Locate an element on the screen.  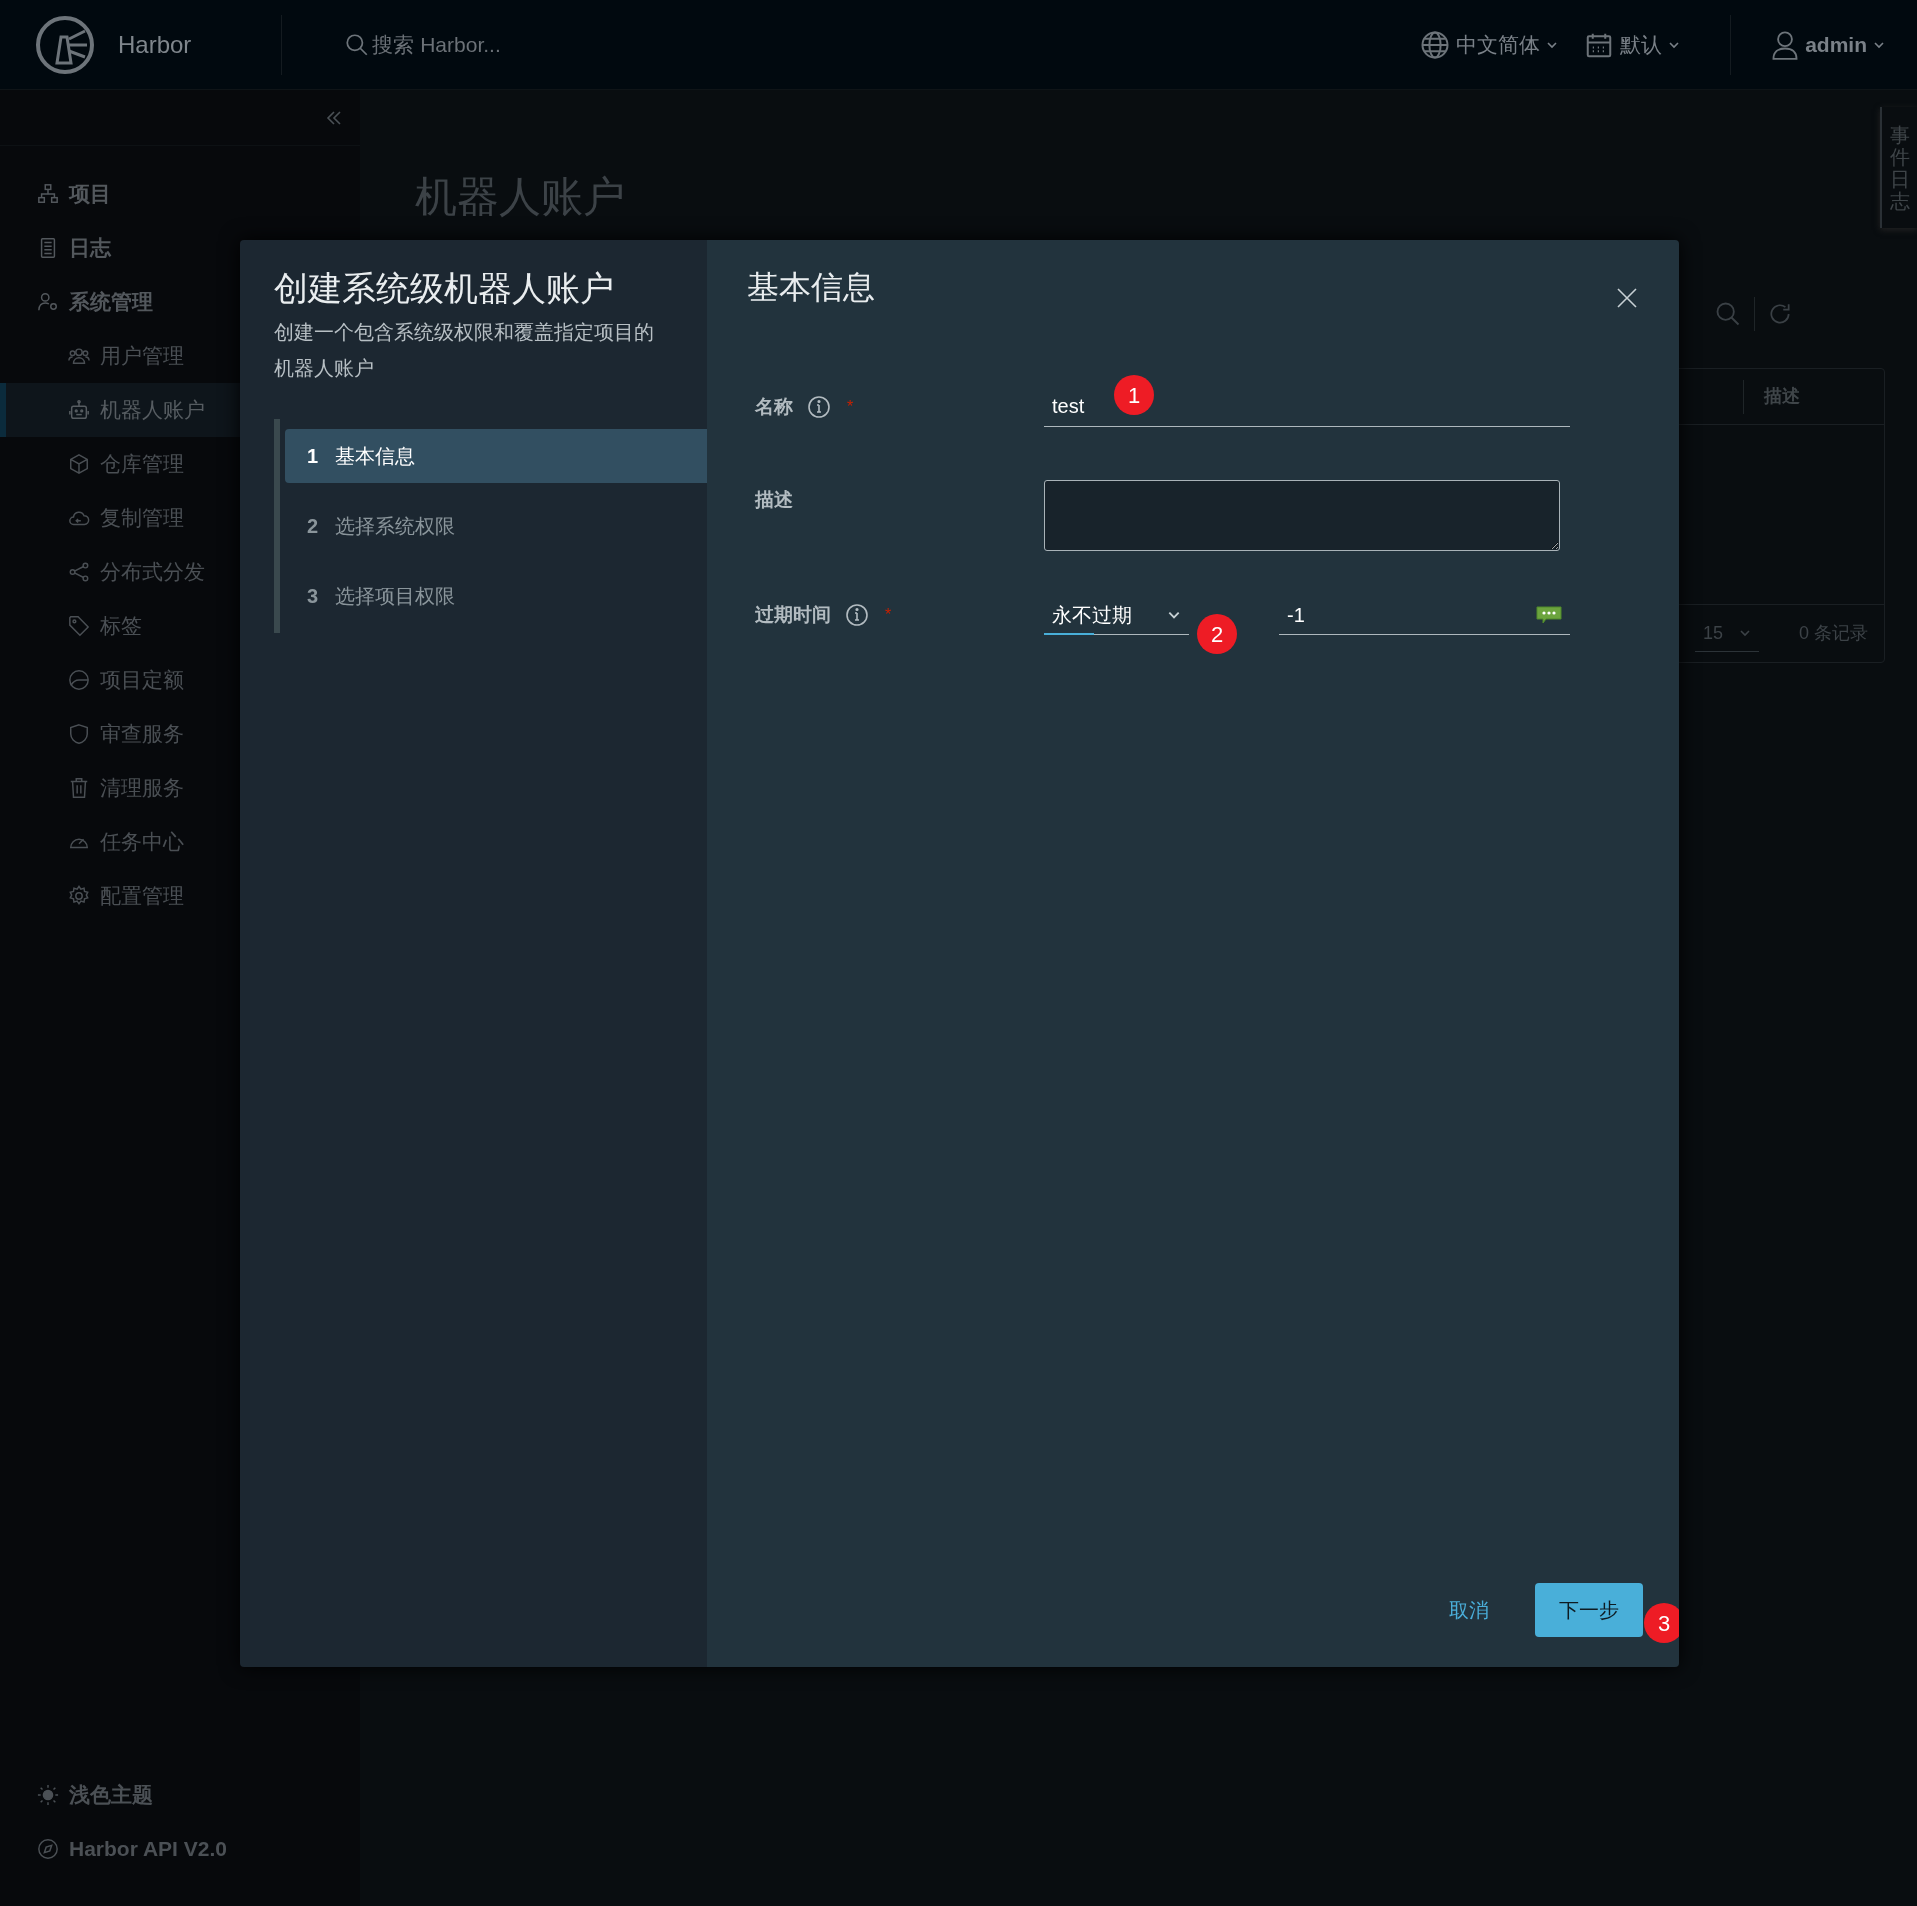
hierarchy-icon is located at coordinates (48, 194).